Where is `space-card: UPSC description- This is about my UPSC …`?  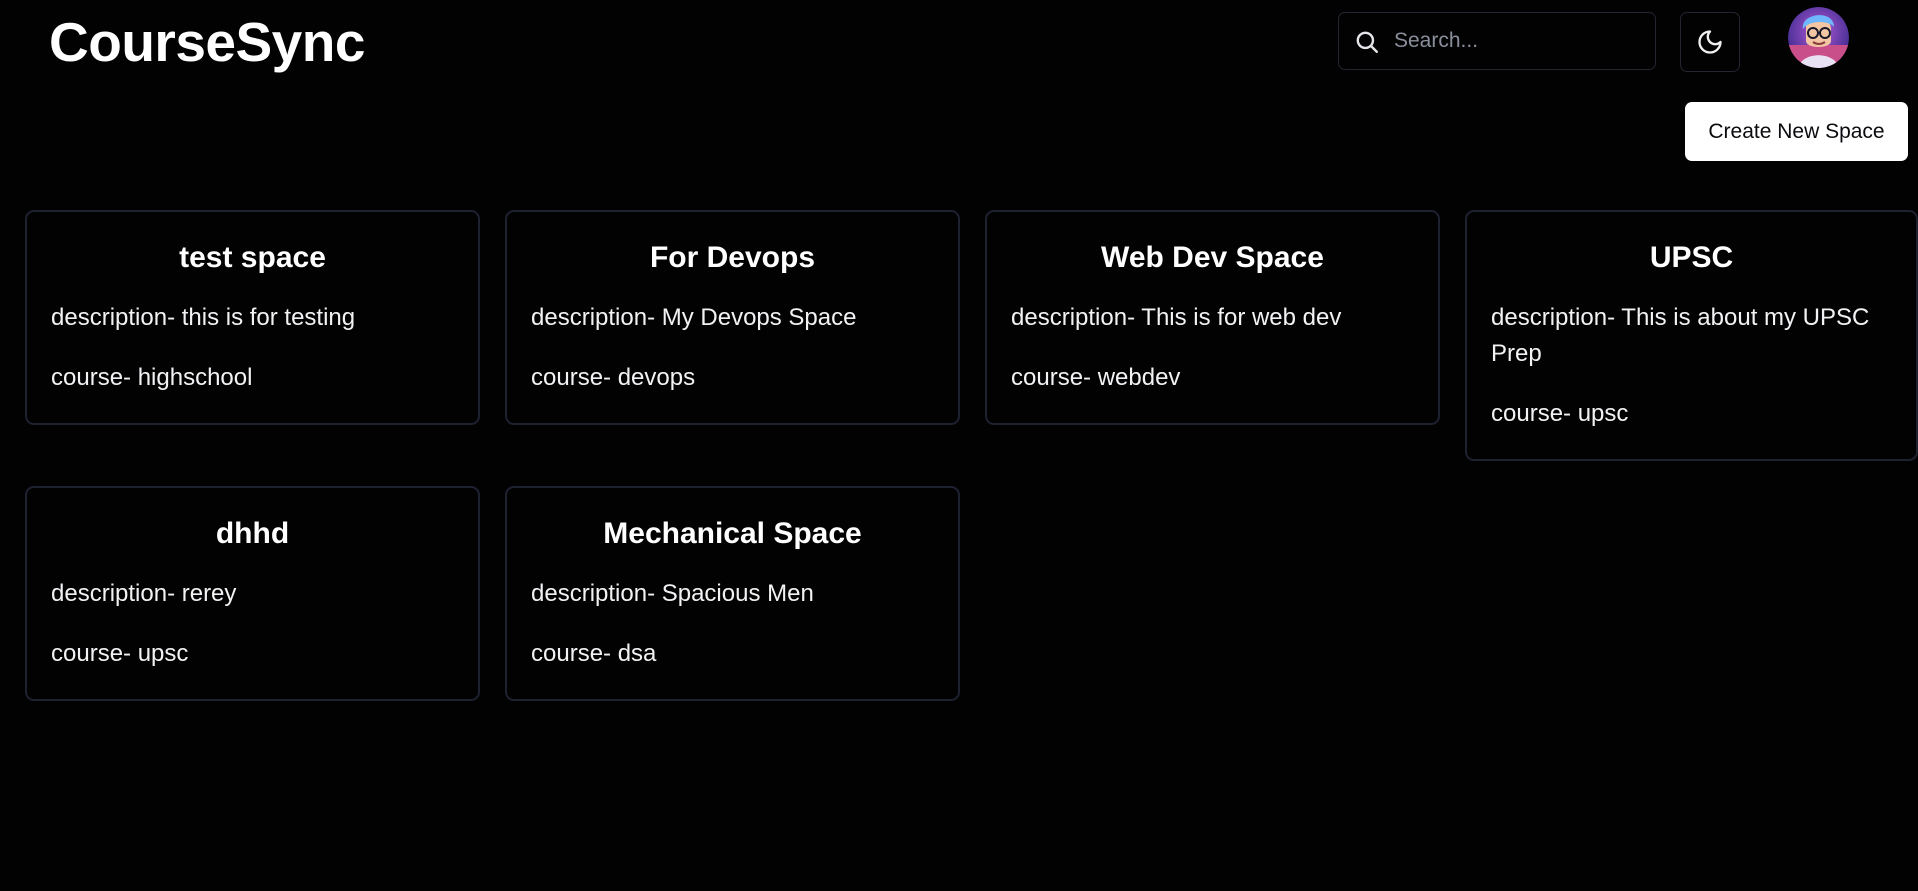 space-card: UPSC description- This is about my UPSC … is located at coordinates (1691, 335).